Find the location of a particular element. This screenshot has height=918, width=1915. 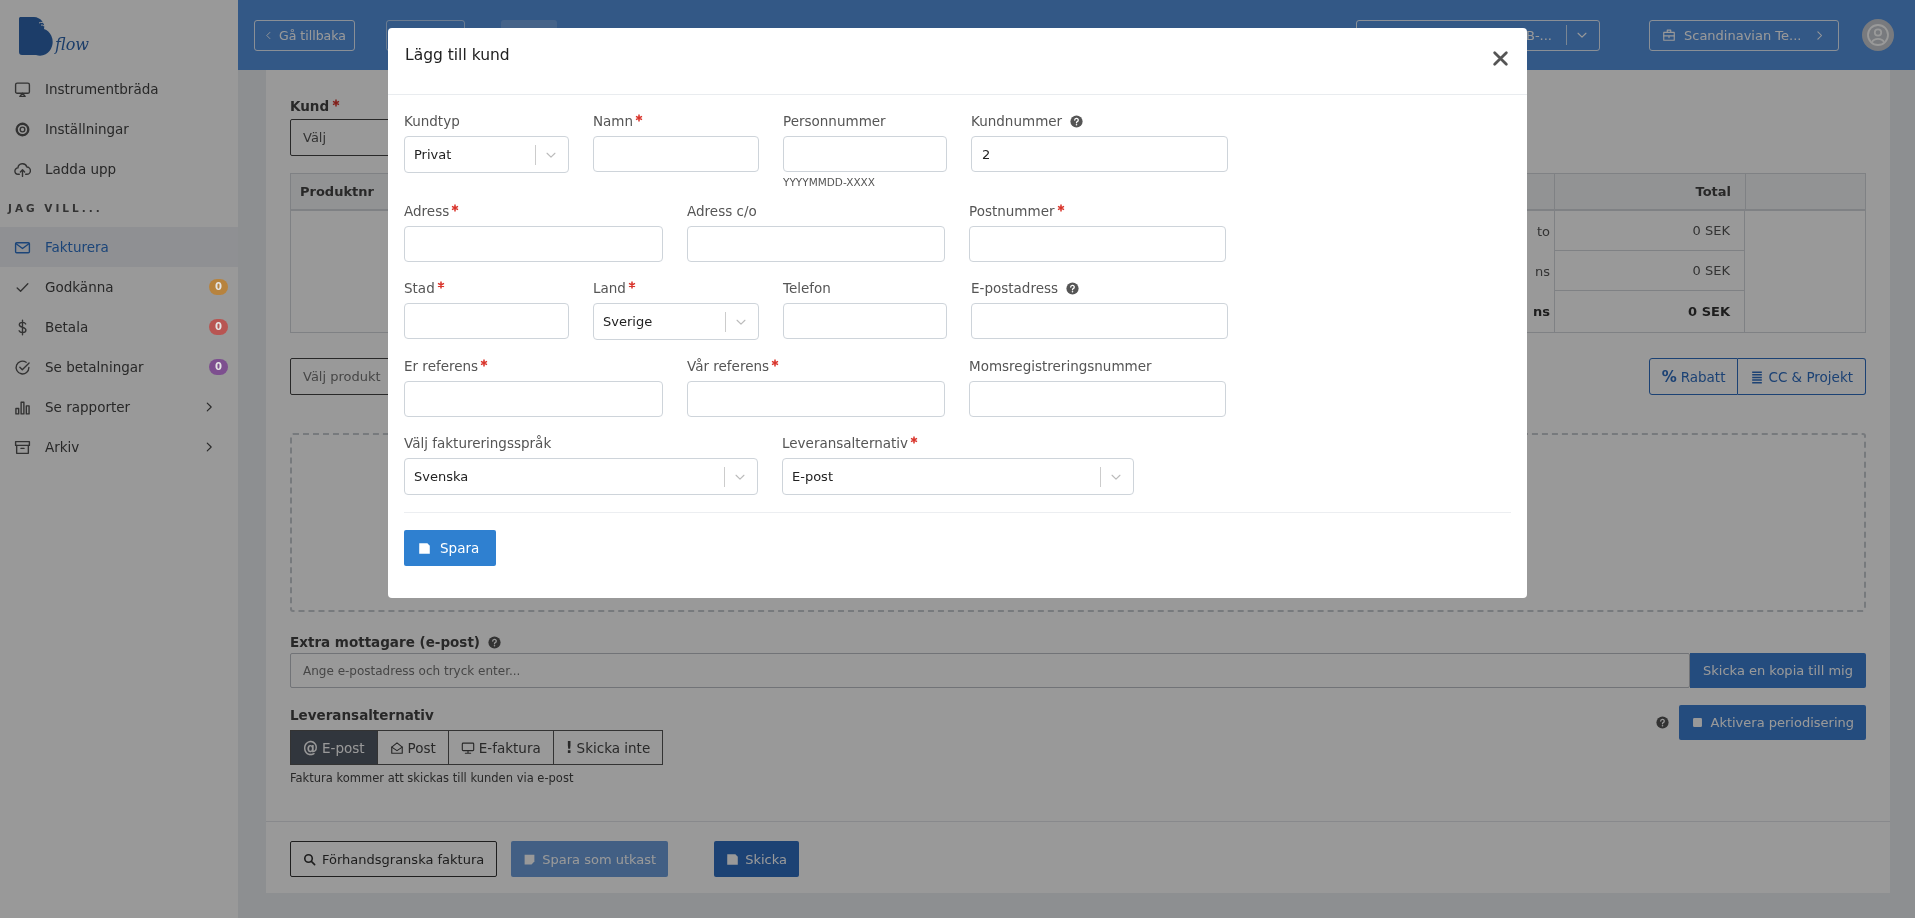

check-circle-icon is located at coordinates (22, 367).